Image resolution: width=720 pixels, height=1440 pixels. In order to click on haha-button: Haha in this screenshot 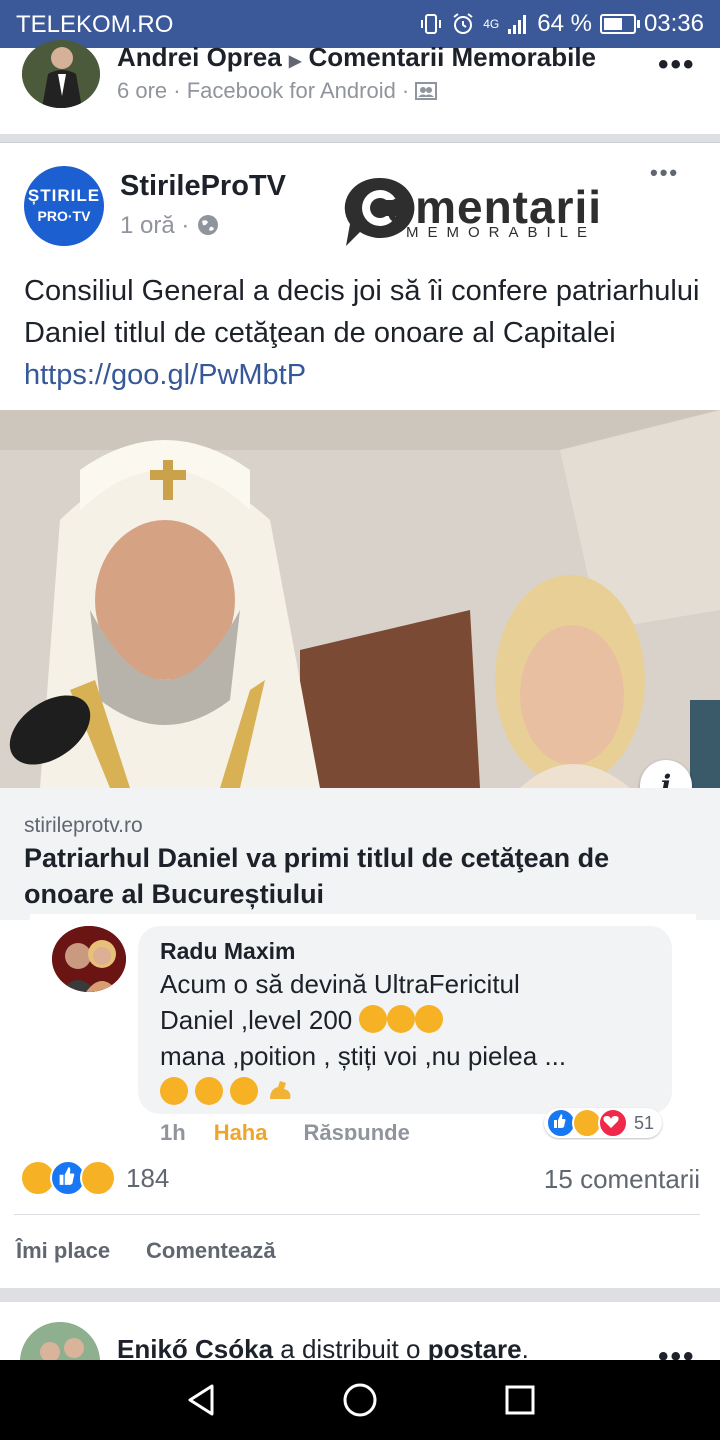, I will do `click(241, 1131)`.